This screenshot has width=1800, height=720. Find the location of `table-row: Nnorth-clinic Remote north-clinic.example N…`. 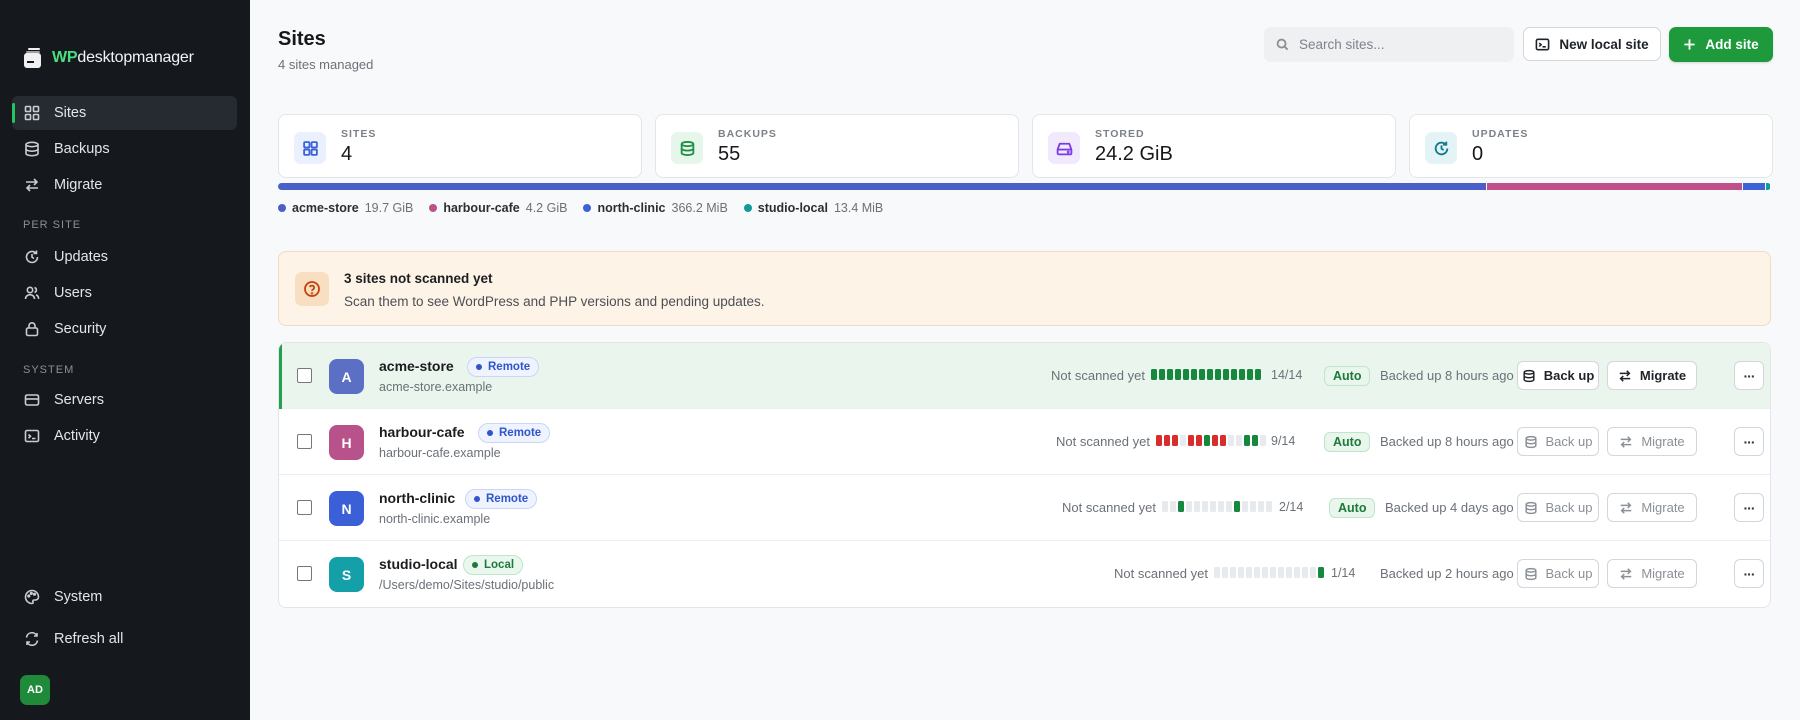

table-row: Nnorth-clinic Remote north-clinic.example N… is located at coordinates (1024, 508).